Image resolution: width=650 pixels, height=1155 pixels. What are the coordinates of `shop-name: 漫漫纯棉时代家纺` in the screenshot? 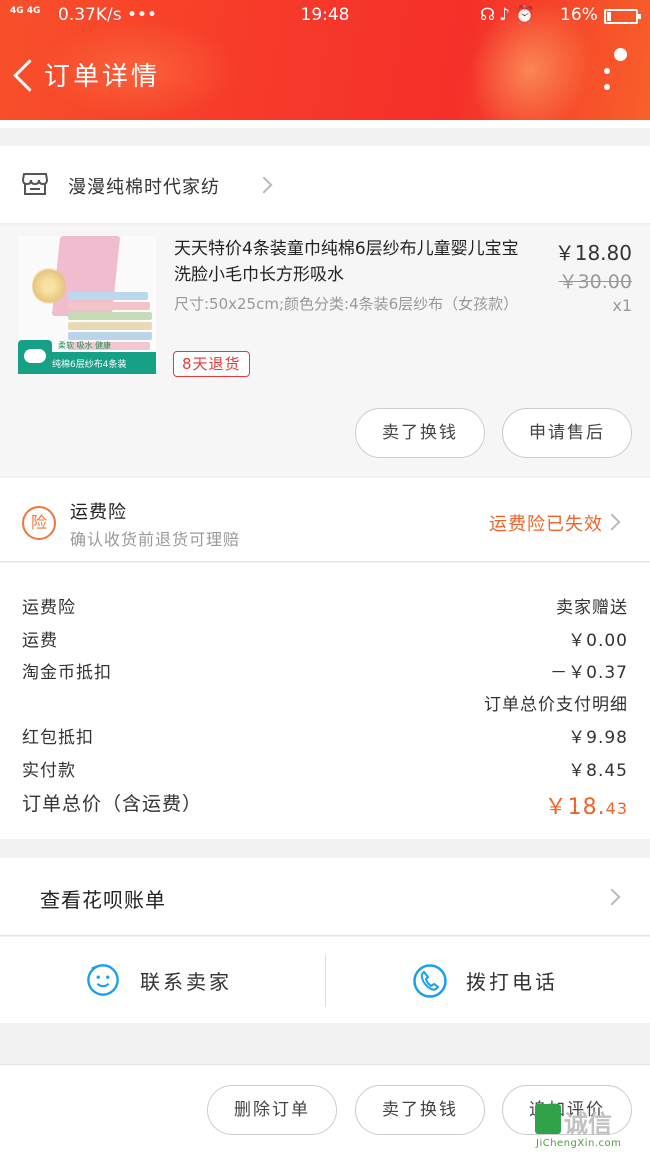 It's located at (144, 187).